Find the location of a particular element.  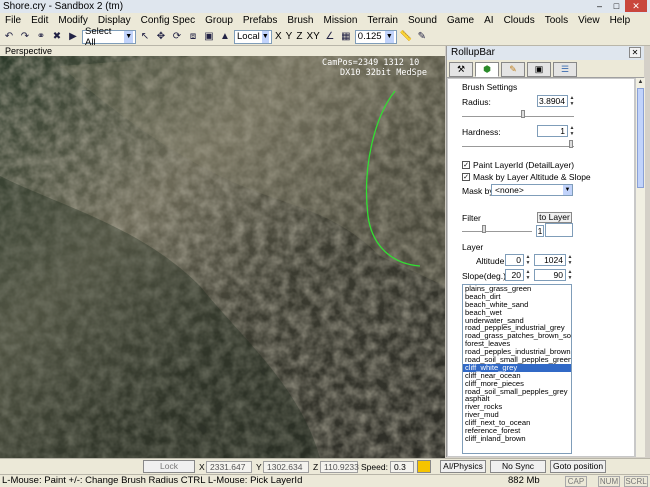

y-coordinate: 1302.634 is located at coordinates (286, 467).